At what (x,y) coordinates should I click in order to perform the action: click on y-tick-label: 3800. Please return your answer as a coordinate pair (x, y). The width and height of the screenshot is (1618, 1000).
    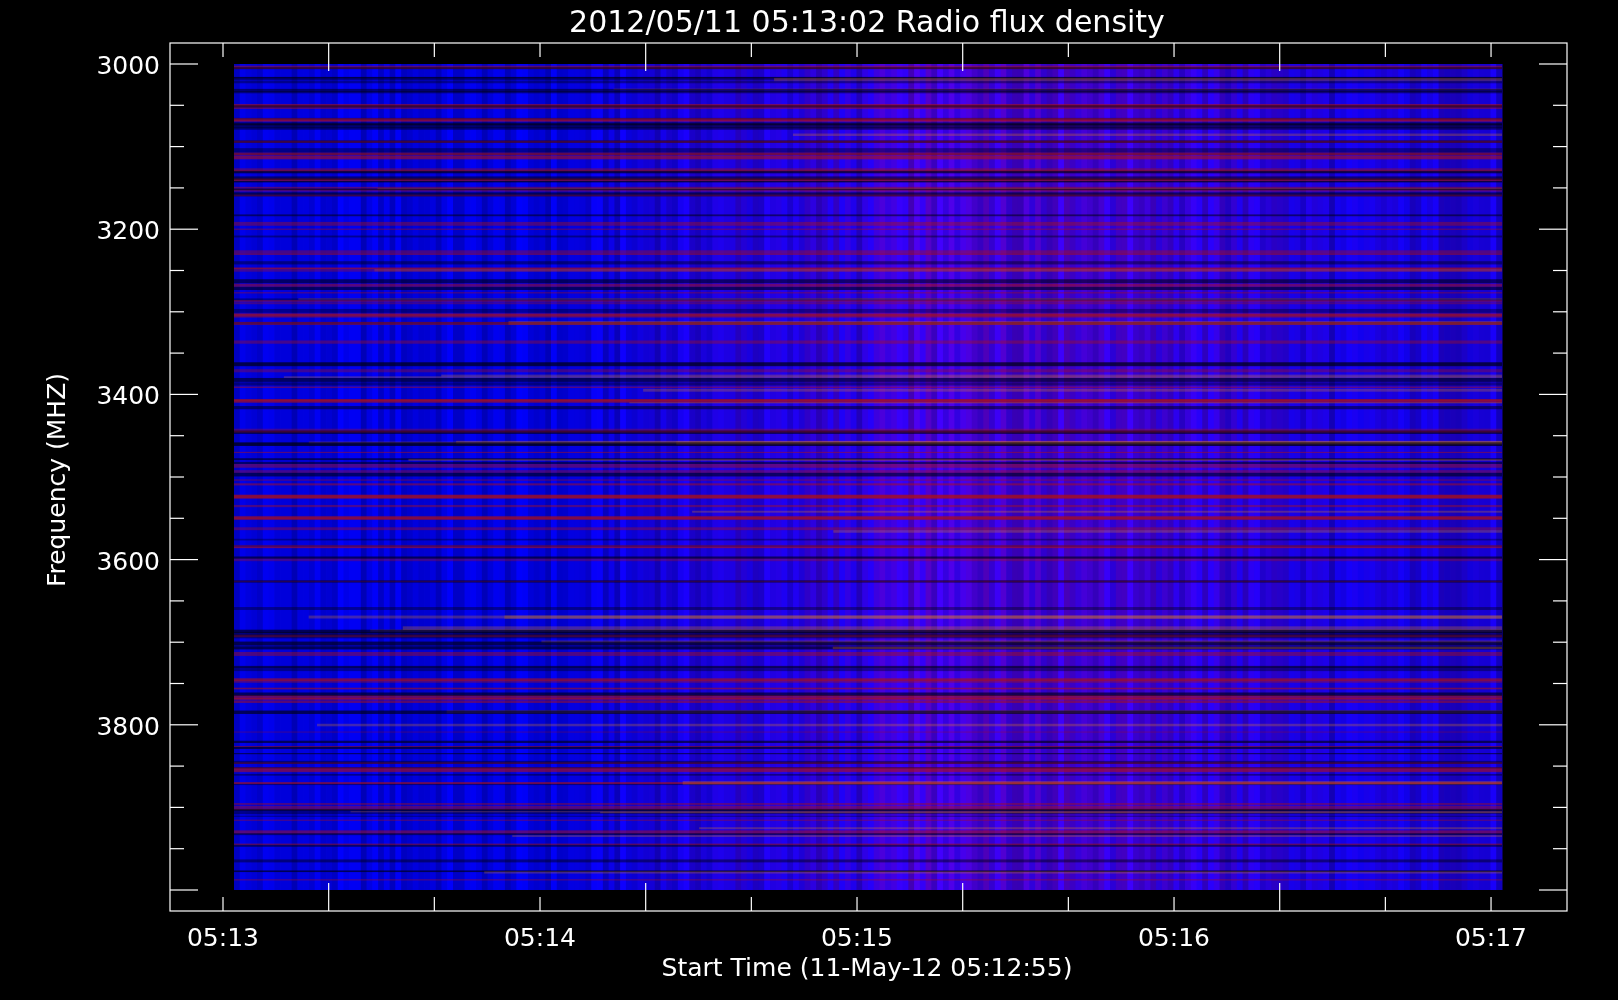
    Looking at the image, I should click on (128, 726).